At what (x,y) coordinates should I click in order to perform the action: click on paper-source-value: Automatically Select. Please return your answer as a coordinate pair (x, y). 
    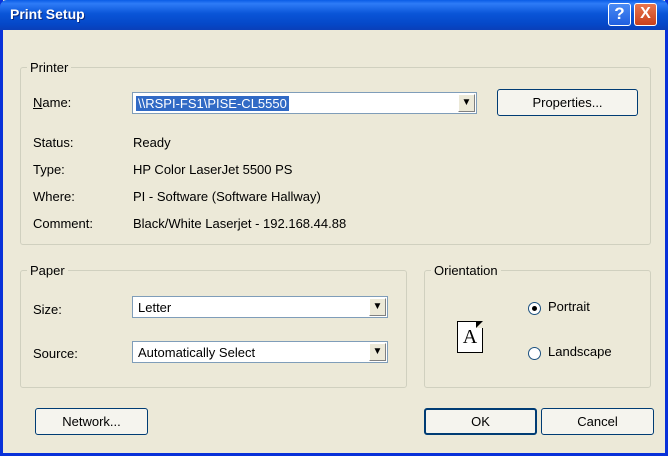
    Looking at the image, I should click on (197, 352).